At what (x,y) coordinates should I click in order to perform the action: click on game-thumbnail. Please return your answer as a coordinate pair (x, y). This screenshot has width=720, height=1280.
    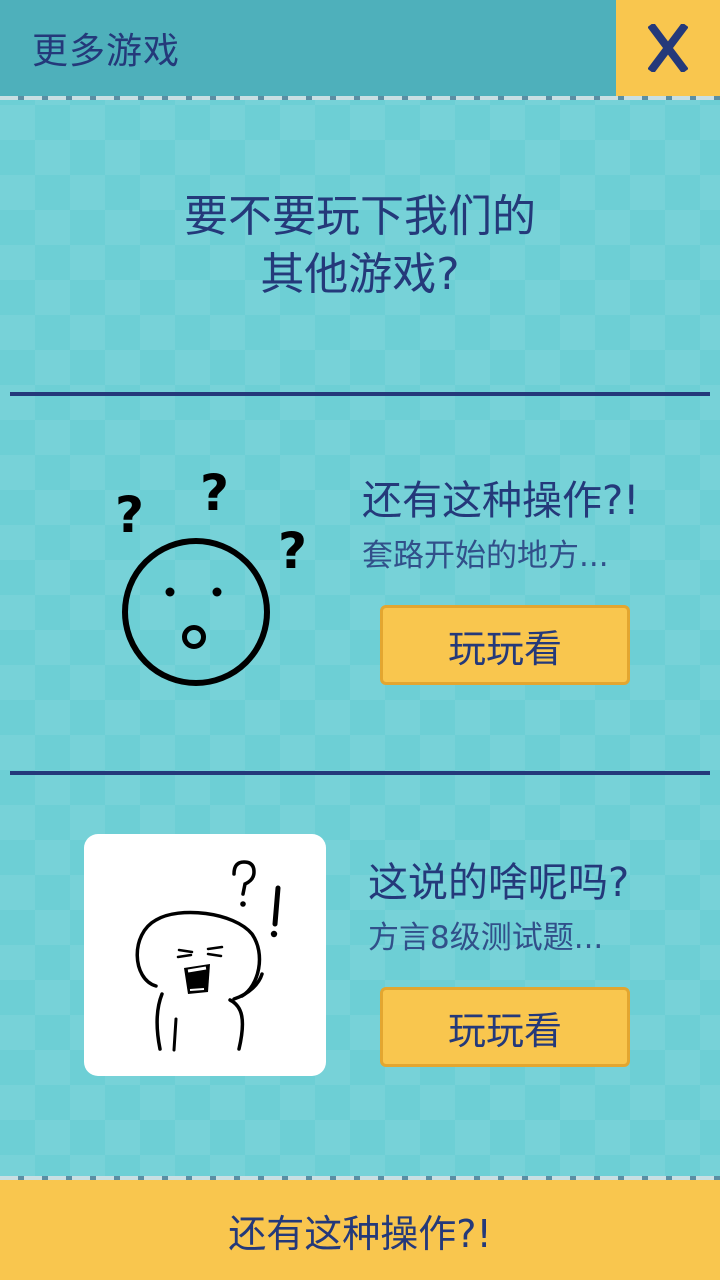
    Looking at the image, I should click on (205, 955).